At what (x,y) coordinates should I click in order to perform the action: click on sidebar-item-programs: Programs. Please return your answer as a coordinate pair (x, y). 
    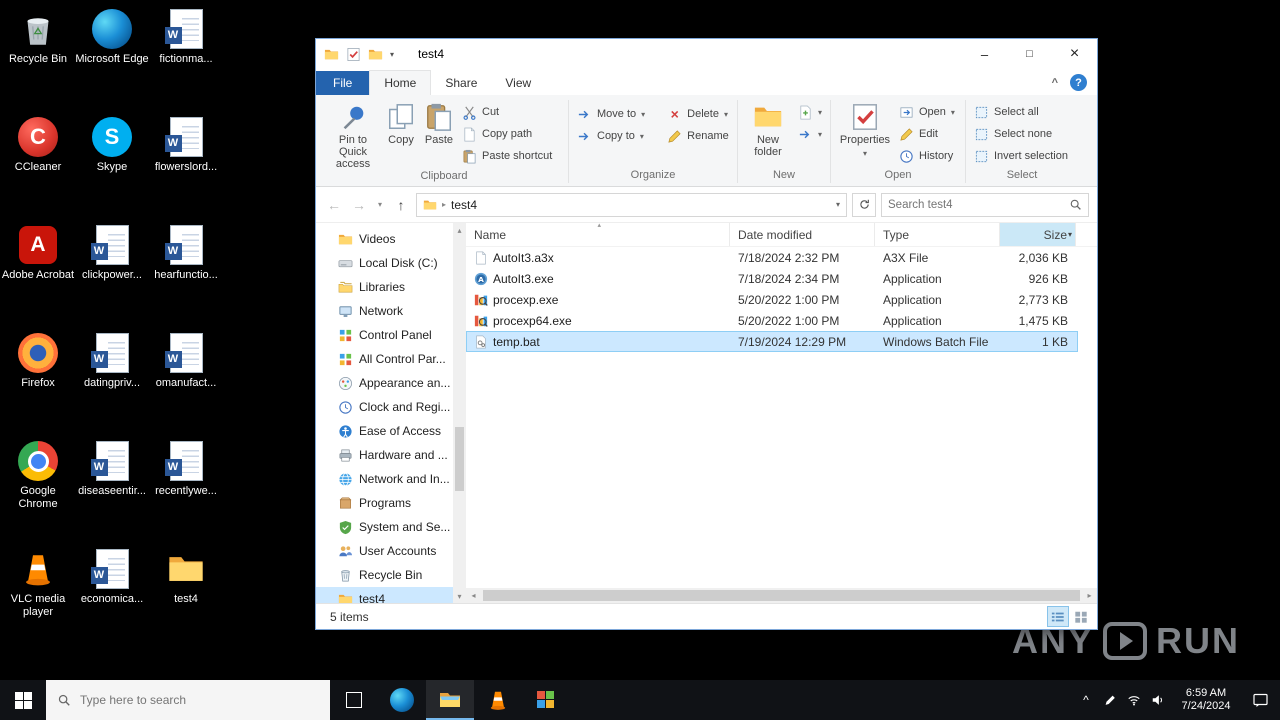
    Looking at the image, I should click on (384, 503).